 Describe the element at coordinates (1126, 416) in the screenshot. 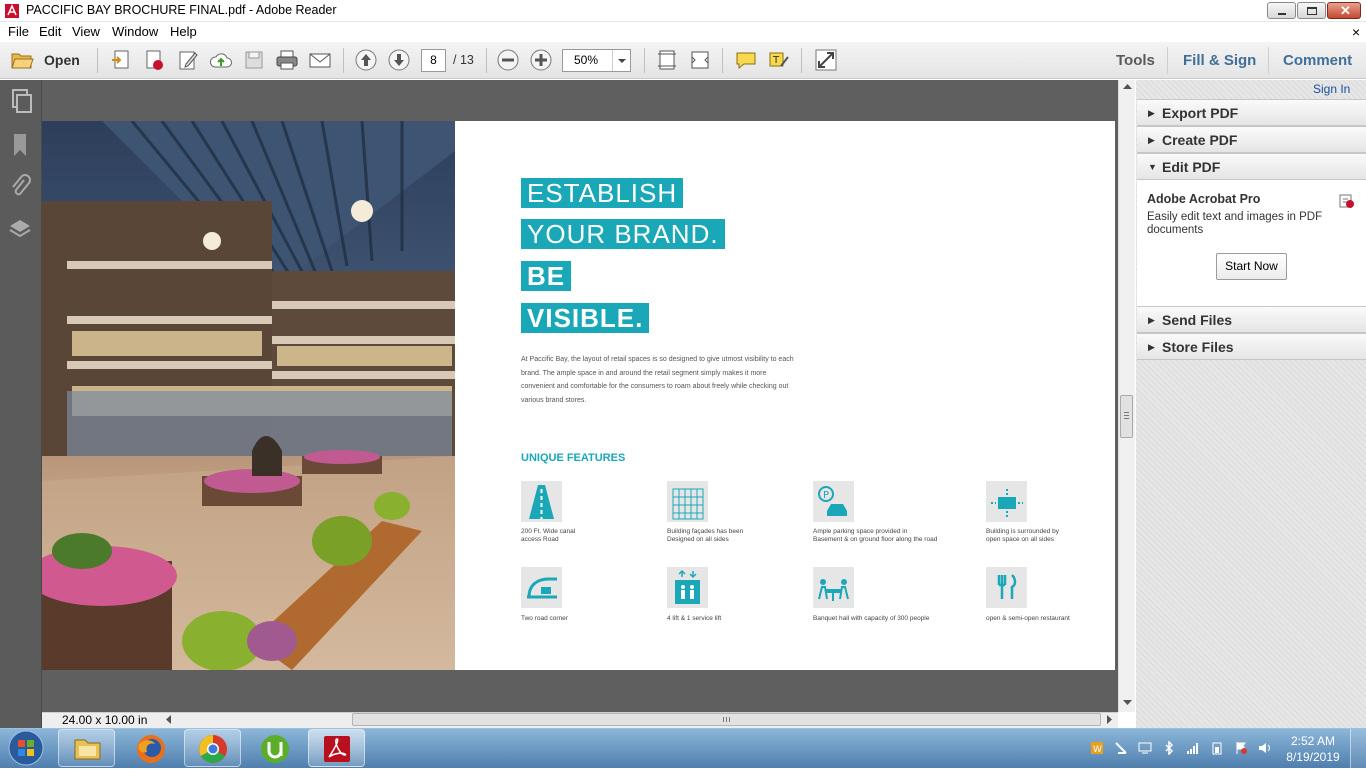

I see `vertical-scroll-thumb` at that location.